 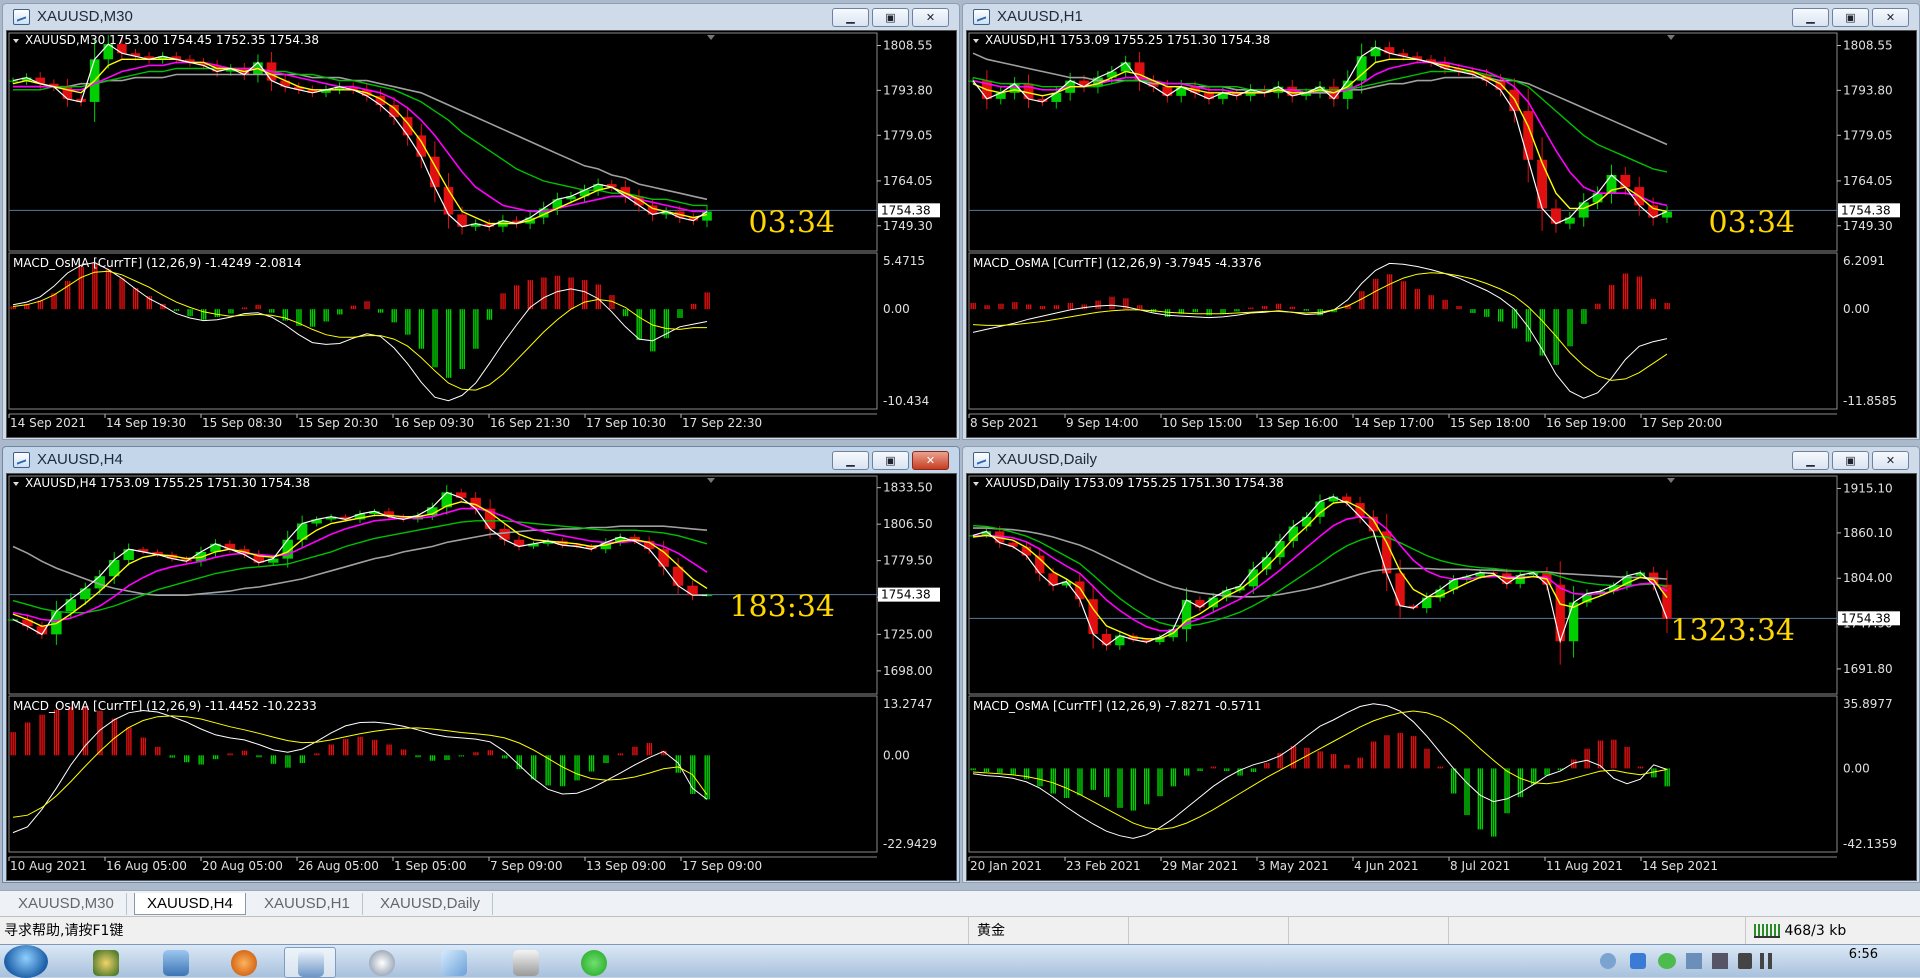 What do you see at coordinates (1868, 578) in the screenshot?
I see `price-axis-label: 1804.00` at bounding box center [1868, 578].